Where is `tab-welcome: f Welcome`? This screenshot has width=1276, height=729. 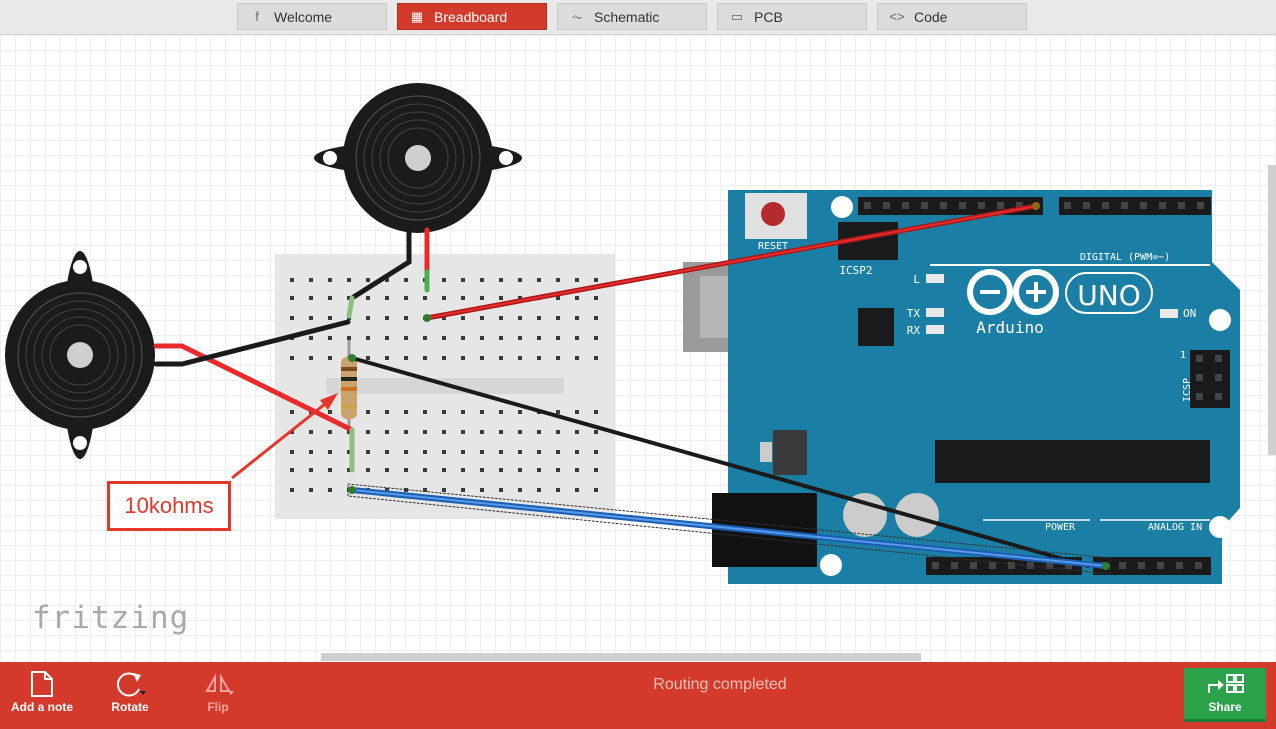 tab-welcome: f Welcome is located at coordinates (312, 16).